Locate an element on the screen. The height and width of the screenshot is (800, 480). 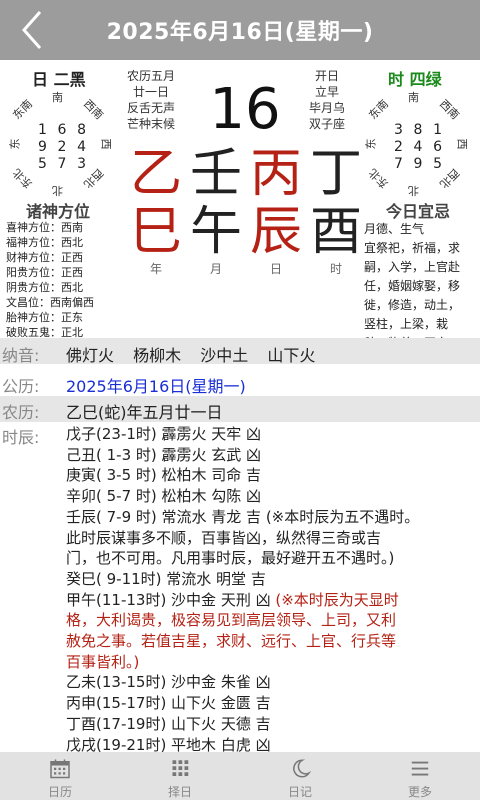
earthly-branches: 巳 午 辰 酉 is located at coordinates (246, 232).